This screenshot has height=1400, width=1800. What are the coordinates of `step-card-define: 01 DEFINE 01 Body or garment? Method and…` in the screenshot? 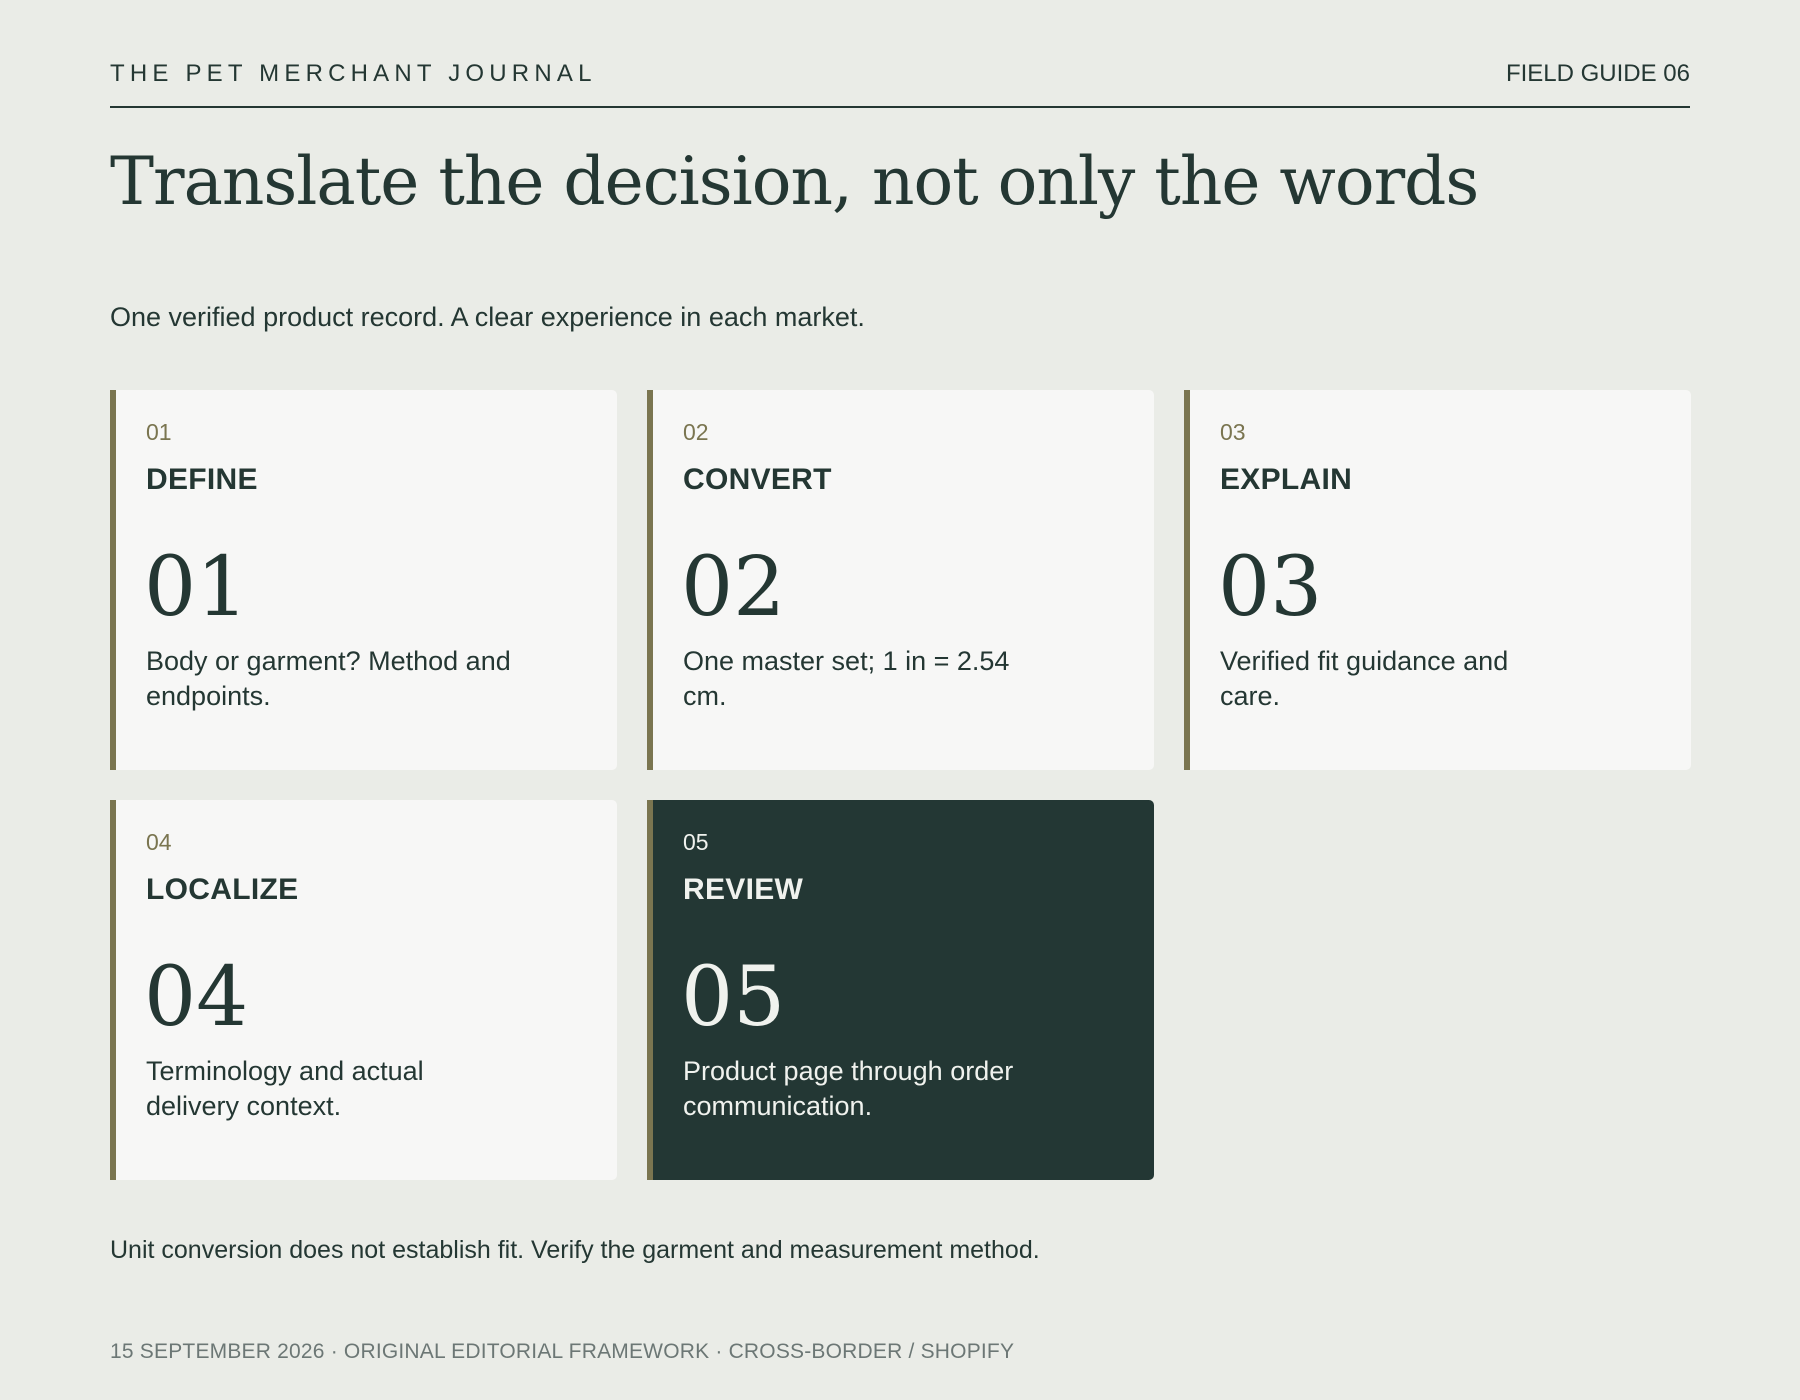 It's located at (363, 580).